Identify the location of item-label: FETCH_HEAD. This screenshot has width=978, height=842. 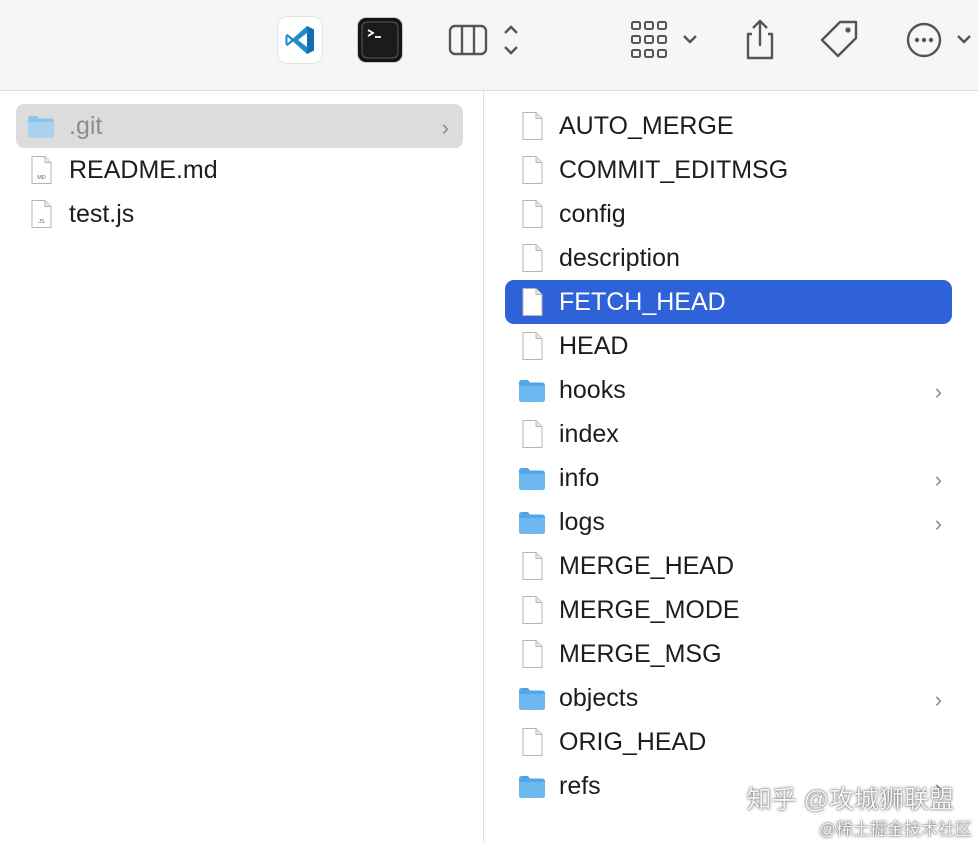
(642, 302).